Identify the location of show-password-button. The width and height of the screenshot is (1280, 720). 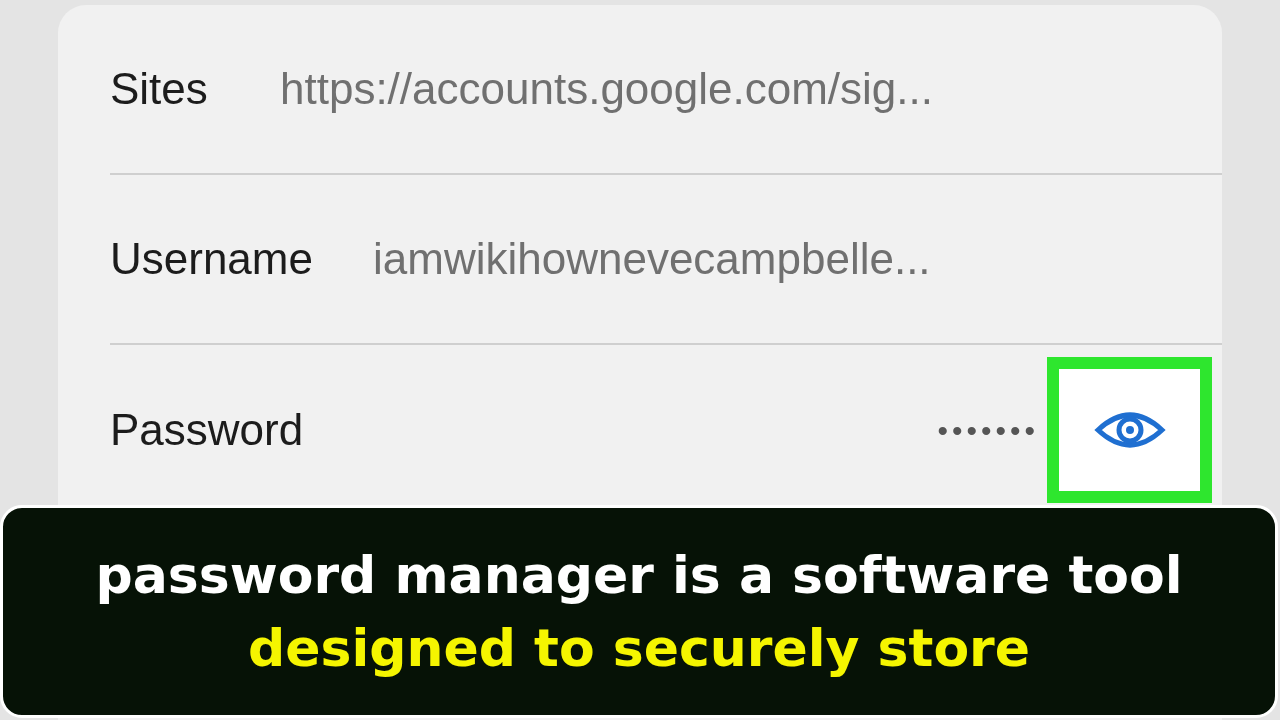
(1129, 430).